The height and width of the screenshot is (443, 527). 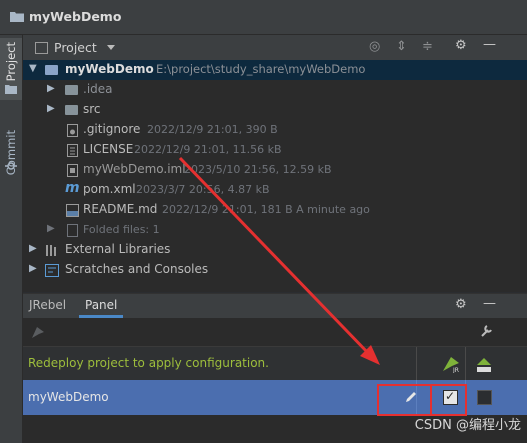 What do you see at coordinates (431, 400) in the screenshot?
I see `annotation-highlight-divider` at bounding box center [431, 400].